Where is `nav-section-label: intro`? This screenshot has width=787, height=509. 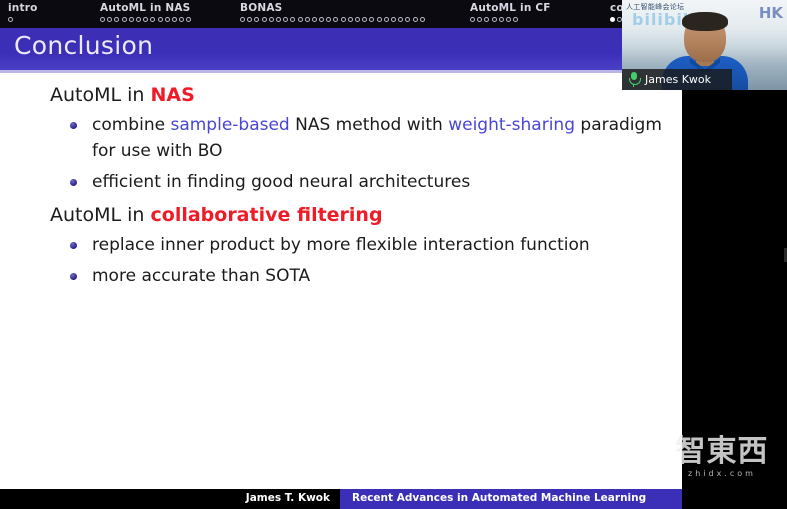
nav-section-label: intro is located at coordinates (23, 8).